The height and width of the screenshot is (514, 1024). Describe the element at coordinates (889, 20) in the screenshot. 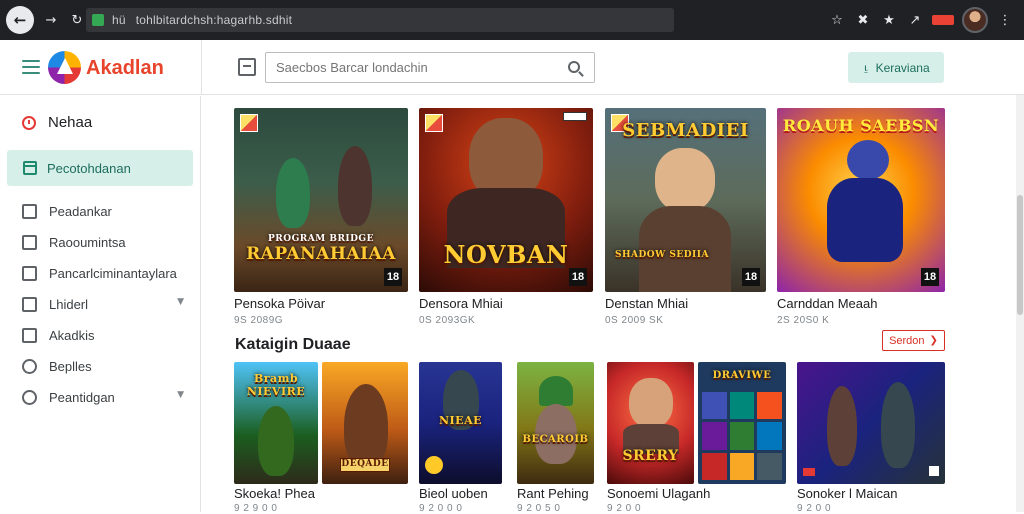

I see `bookmark-star-icon: ★` at that location.